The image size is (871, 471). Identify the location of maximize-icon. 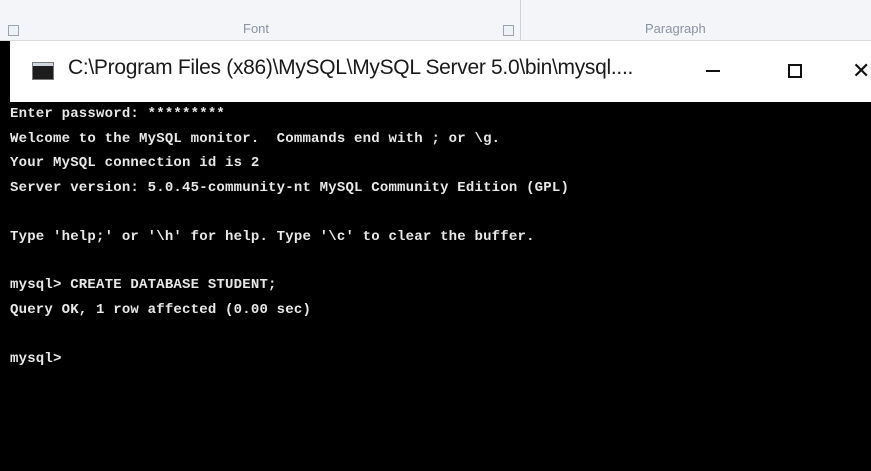
(795, 71).